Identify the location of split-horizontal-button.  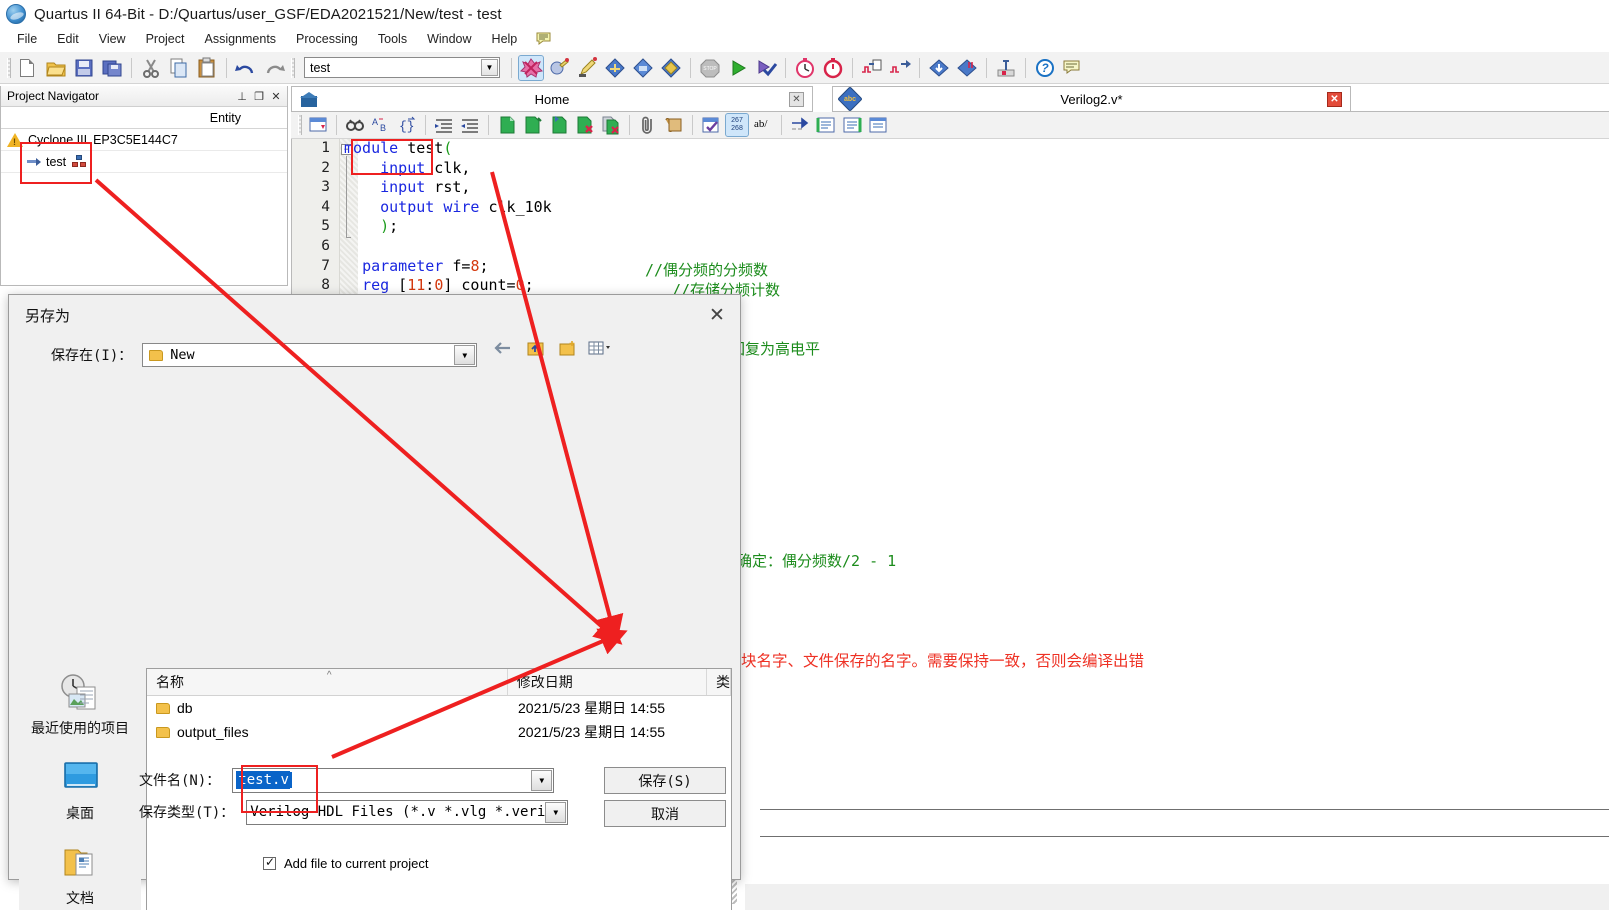
(826, 125).